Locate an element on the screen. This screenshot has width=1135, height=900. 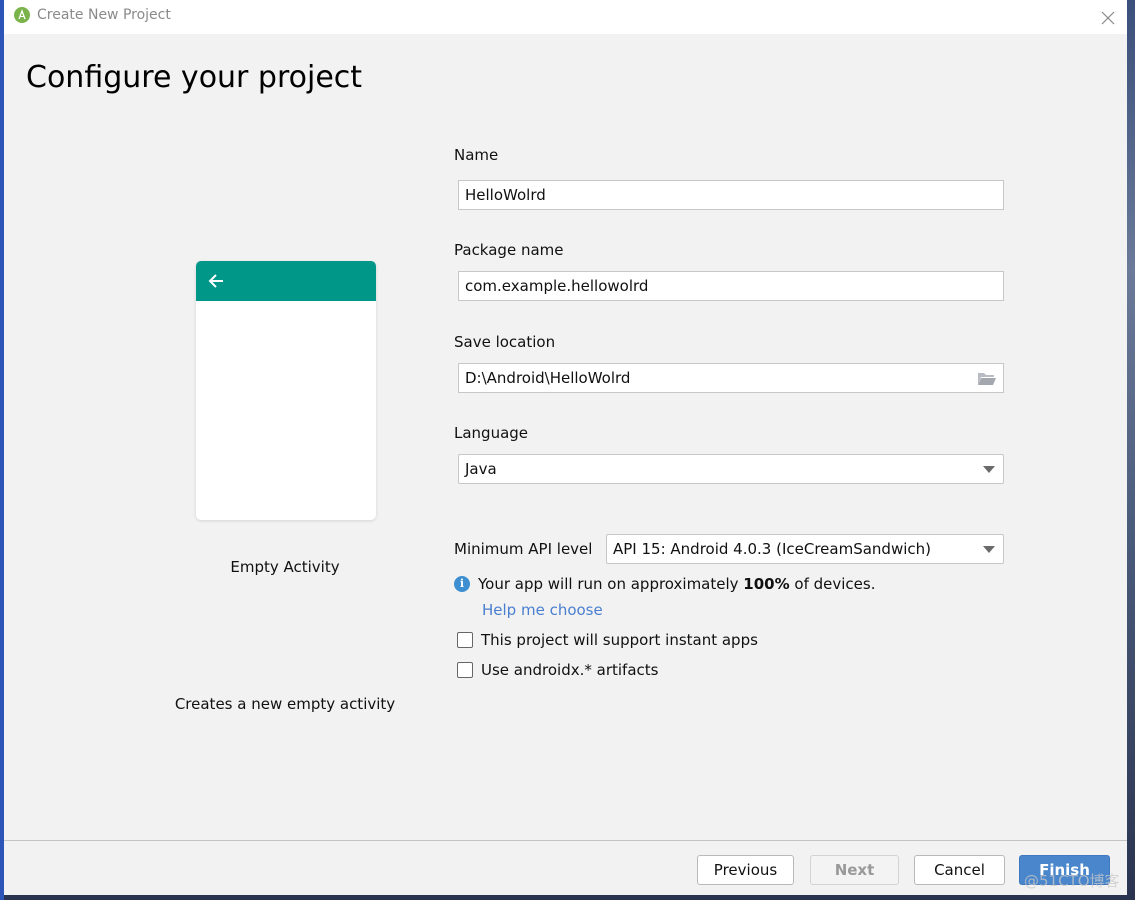
close-button is located at coordinates (1108, 17).